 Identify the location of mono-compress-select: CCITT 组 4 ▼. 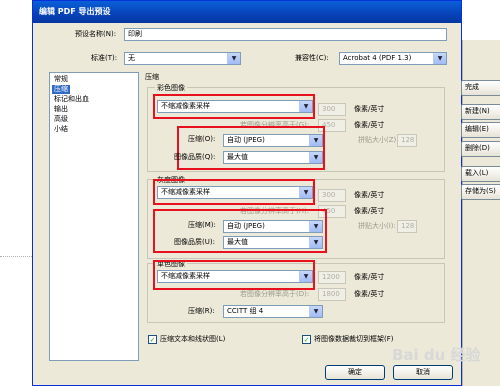
(273, 311).